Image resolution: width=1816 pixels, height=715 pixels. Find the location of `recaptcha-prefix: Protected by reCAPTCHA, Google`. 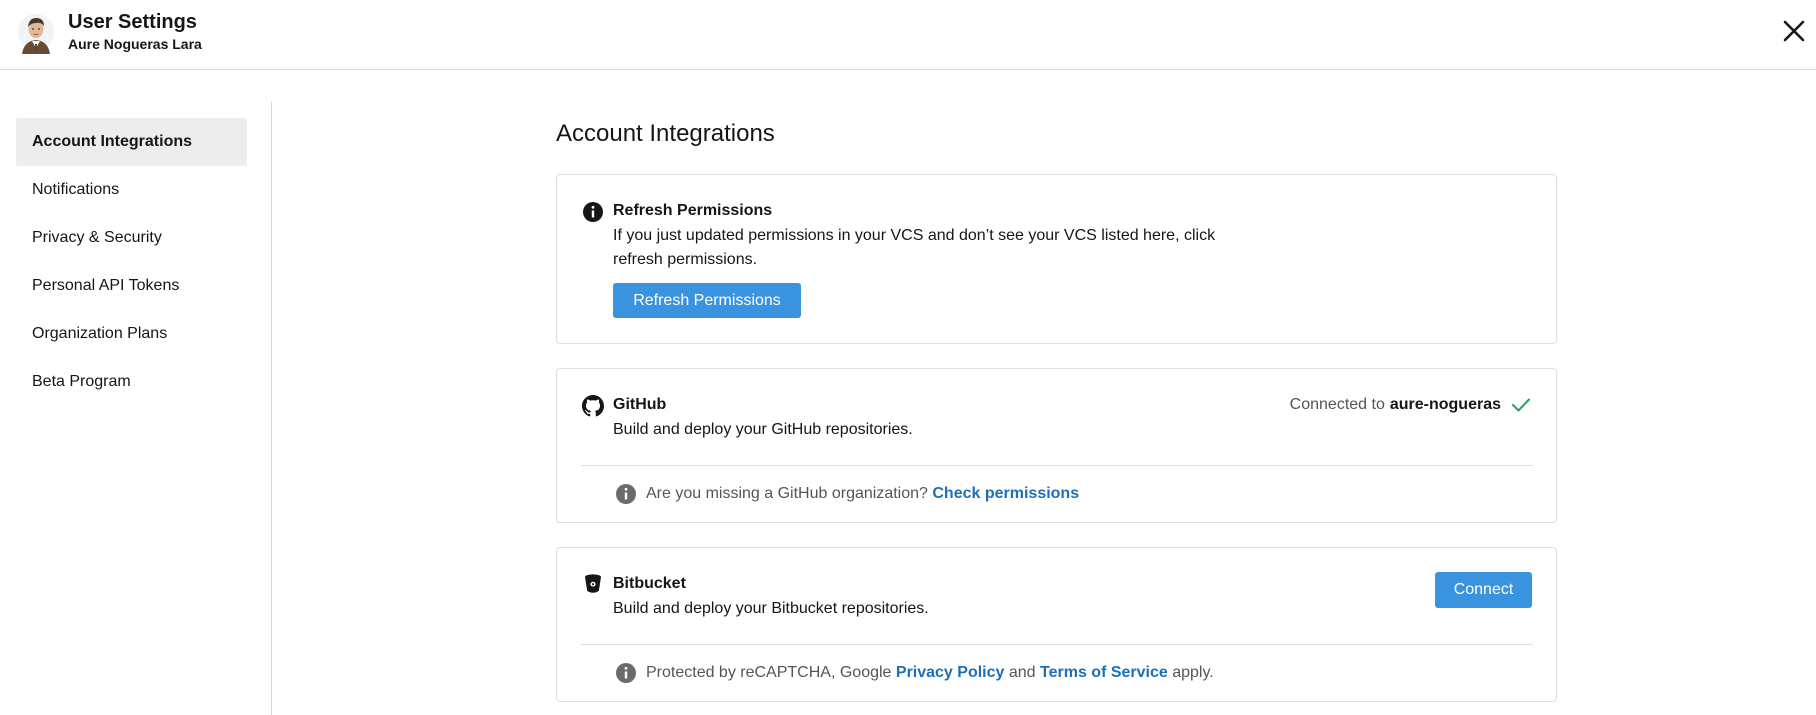

recaptcha-prefix: Protected by reCAPTCHA, Google is located at coordinates (769, 672).